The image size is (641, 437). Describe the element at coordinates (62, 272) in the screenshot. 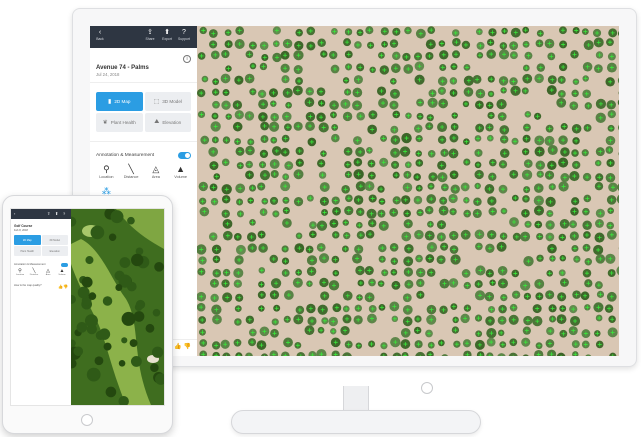

I see `tablet-tool-volume: ▲ Volume` at that location.